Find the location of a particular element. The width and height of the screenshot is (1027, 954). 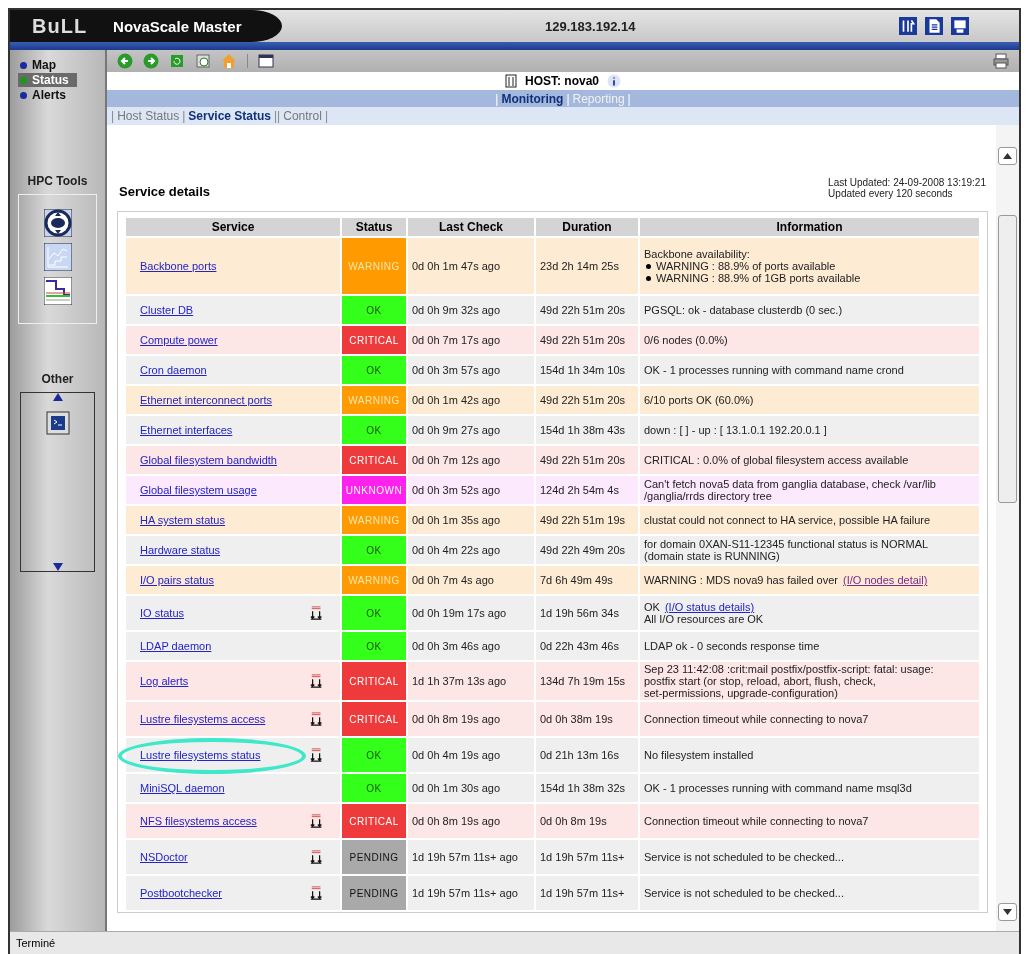

service-link: I/O pairs status is located at coordinates (177, 580).